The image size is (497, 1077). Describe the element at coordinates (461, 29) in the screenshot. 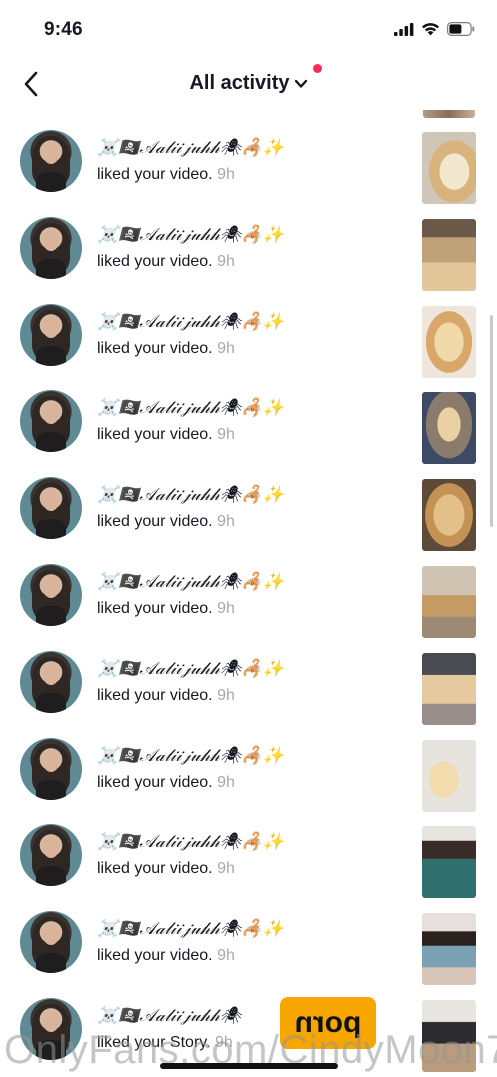

I see `battery-icon` at that location.